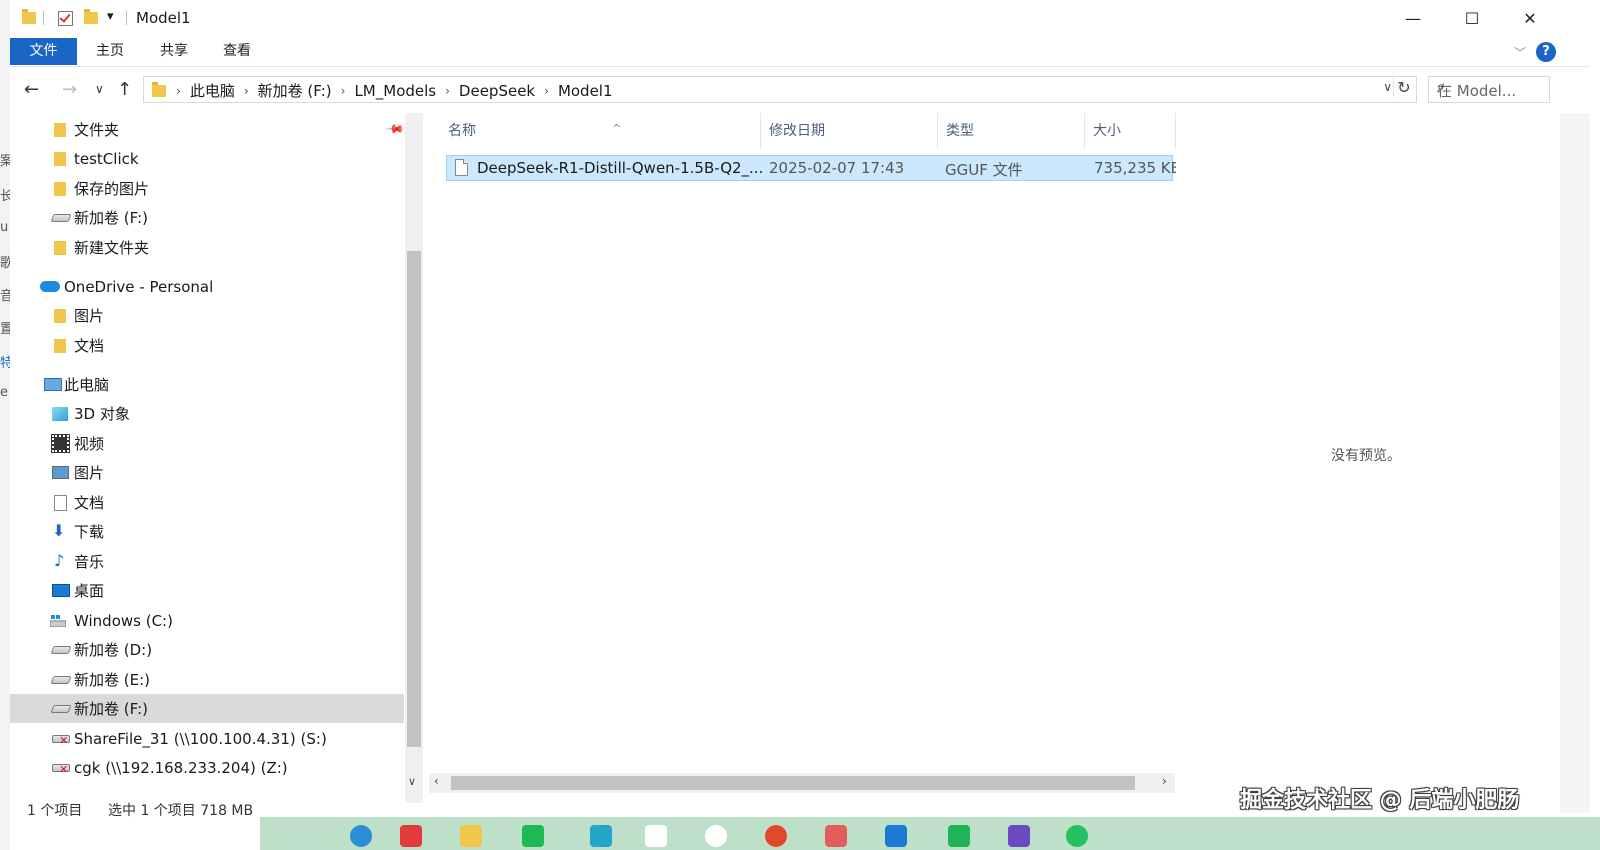 This screenshot has height=850, width=1600. I want to click on sidebar-item-this-pc: 此电脑, so click(207, 384).